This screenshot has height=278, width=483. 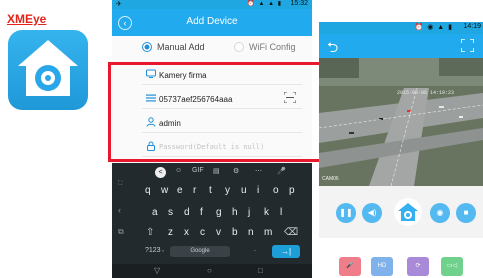 I want to click on period-key: ., so click(x=255, y=249).